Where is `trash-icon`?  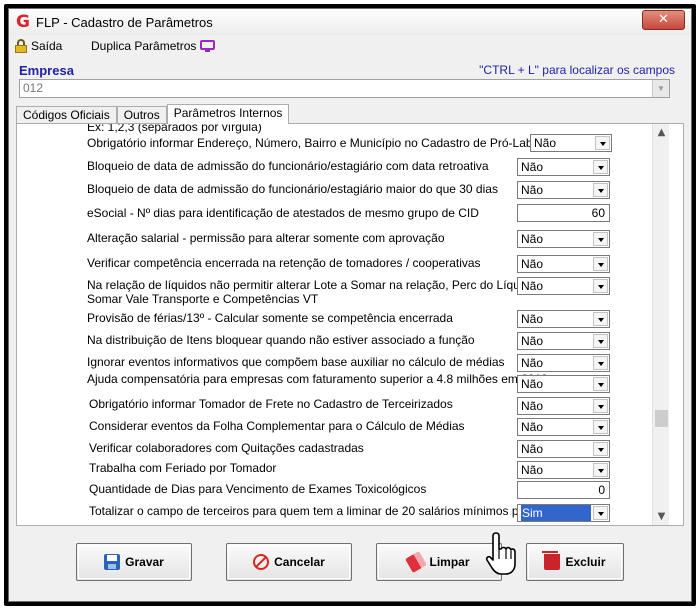
trash-icon is located at coordinates (551, 560).